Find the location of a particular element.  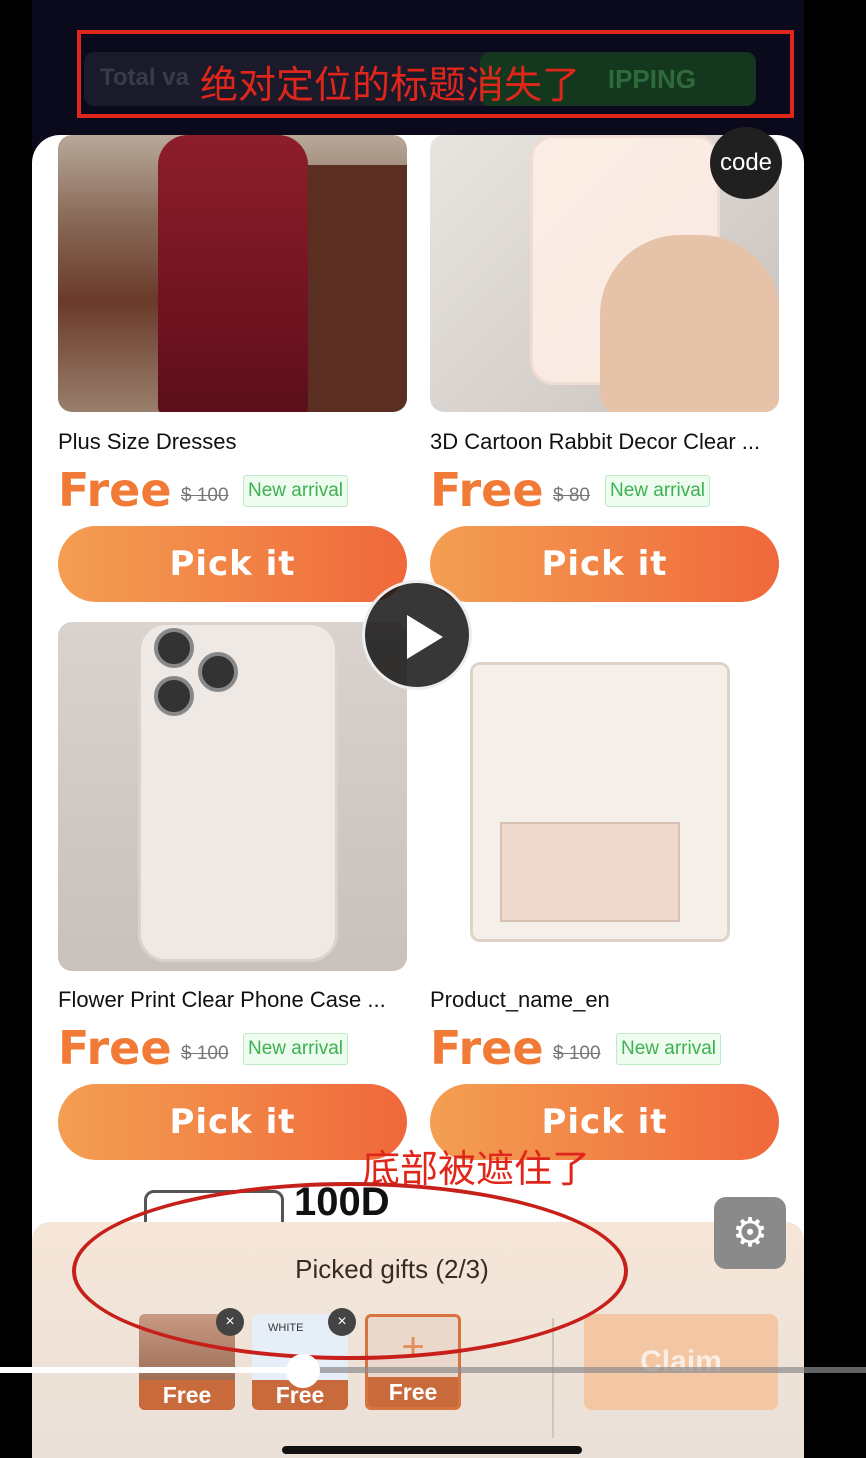

product-image-flower-case is located at coordinates (232, 796).